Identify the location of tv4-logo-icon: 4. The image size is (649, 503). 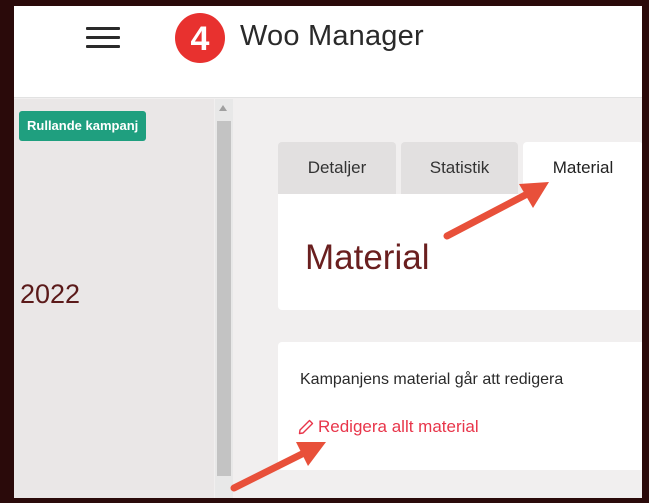
(200, 38).